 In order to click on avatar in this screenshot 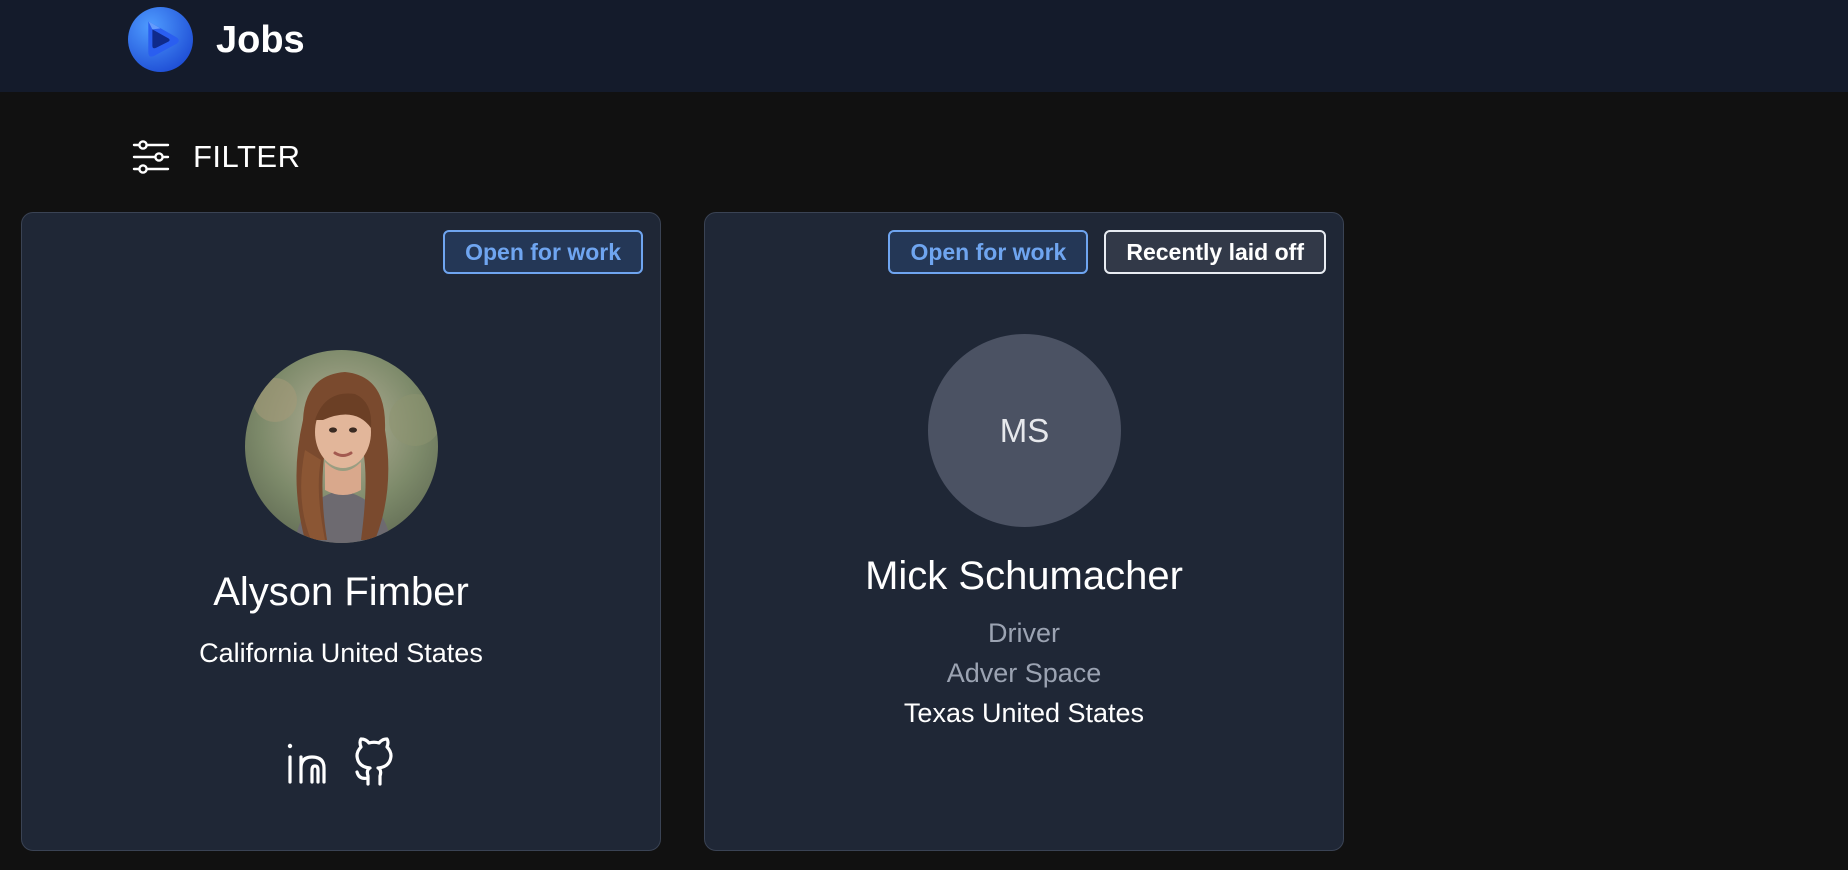, I will do `click(341, 446)`.